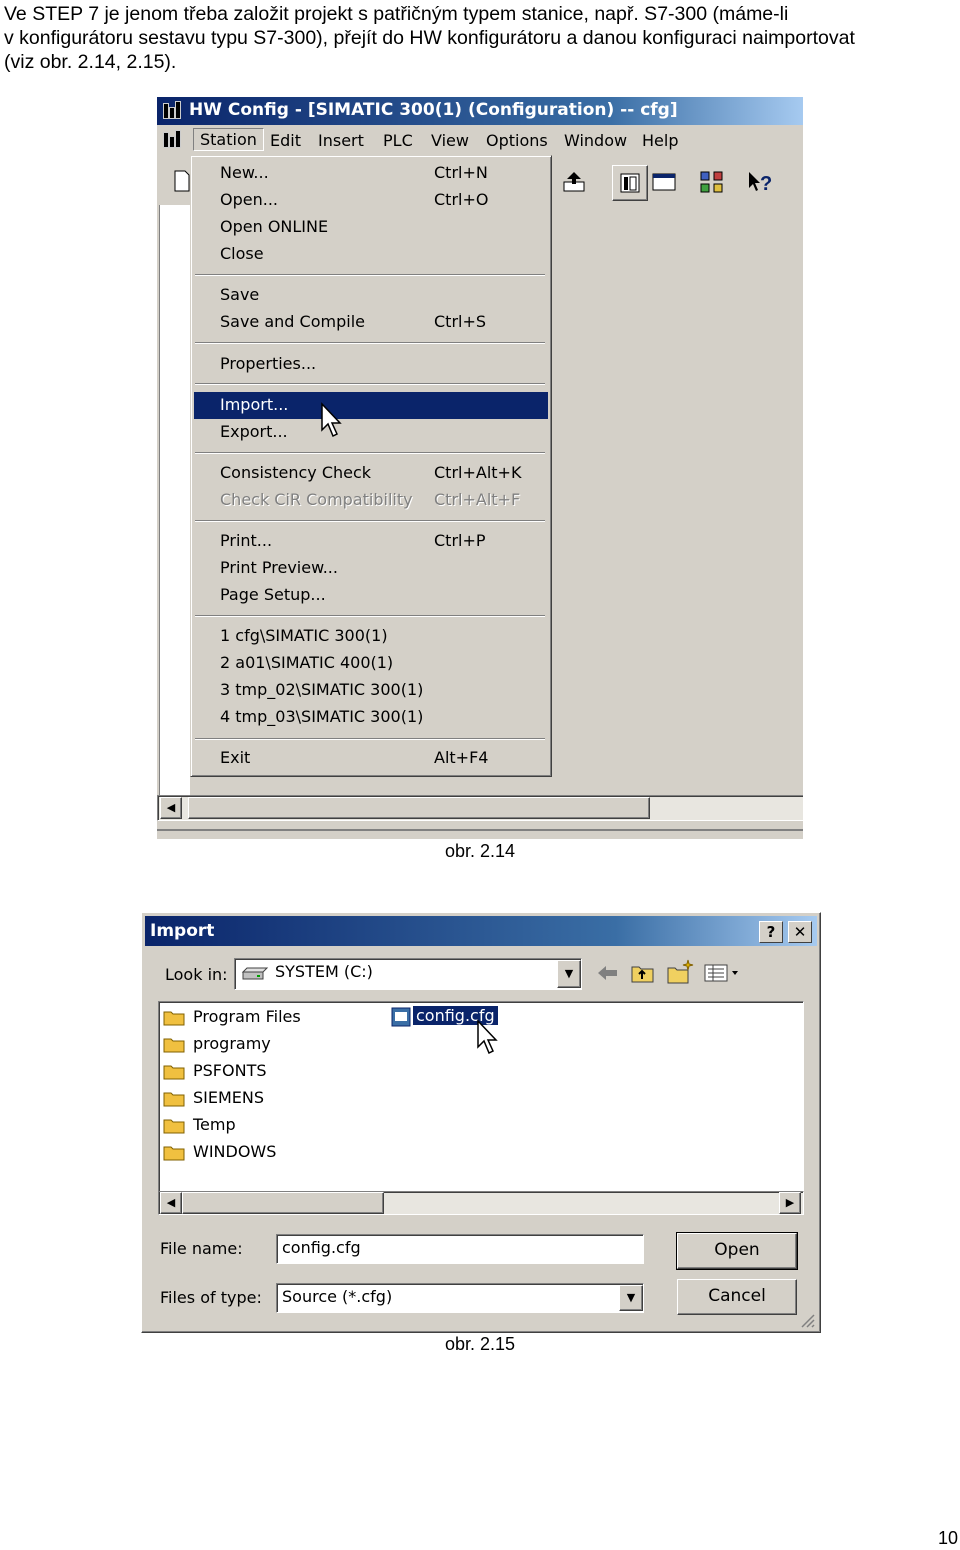 The height and width of the screenshot is (1550, 960). Describe the element at coordinates (664, 182) in the screenshot. I see `window-arrange-icon` at that location.